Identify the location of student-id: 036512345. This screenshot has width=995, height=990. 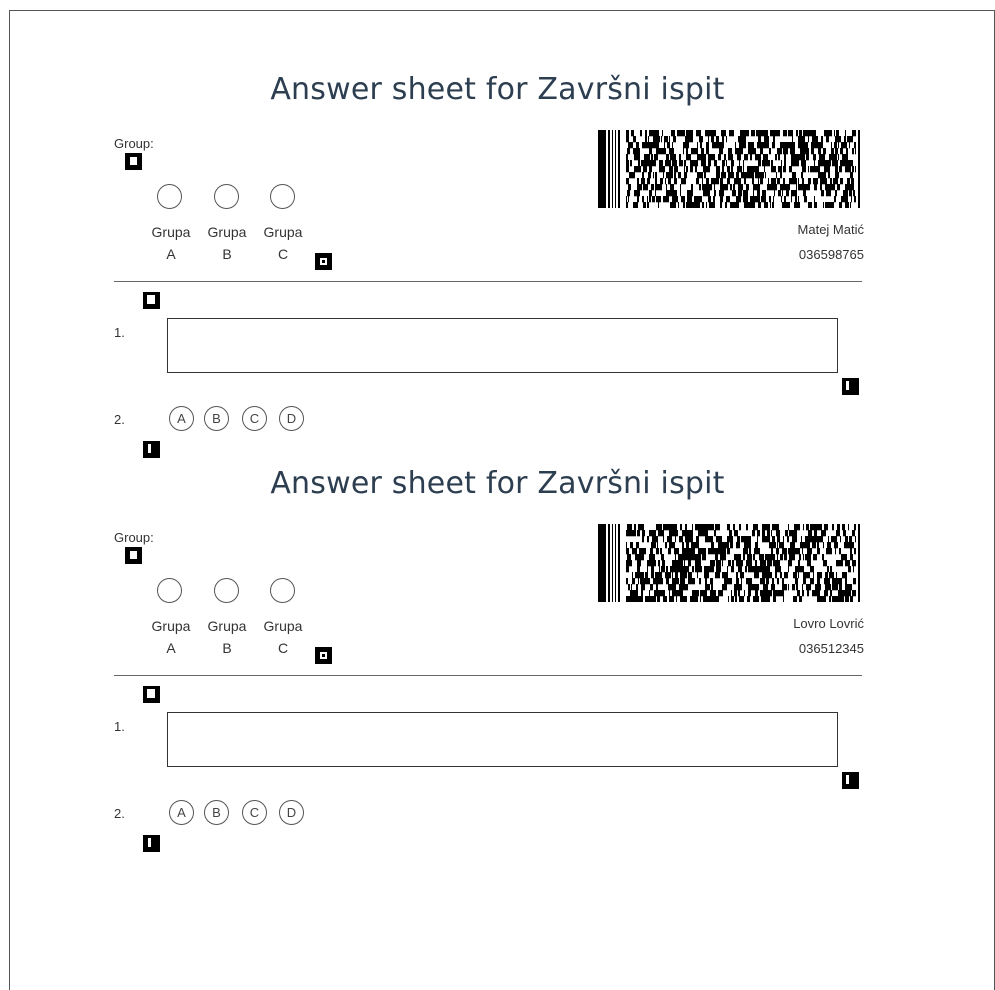
(831, 648).